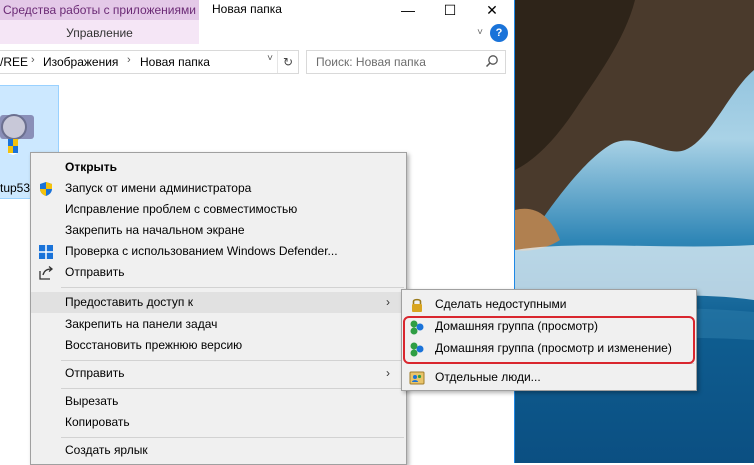 Image resolution: width=754 pixels, height=465 pixels. What do you see at coordinates (97, 422) in the screenshot?
I see `menu-item-label: Копировать` at bounding box center [97, 422].